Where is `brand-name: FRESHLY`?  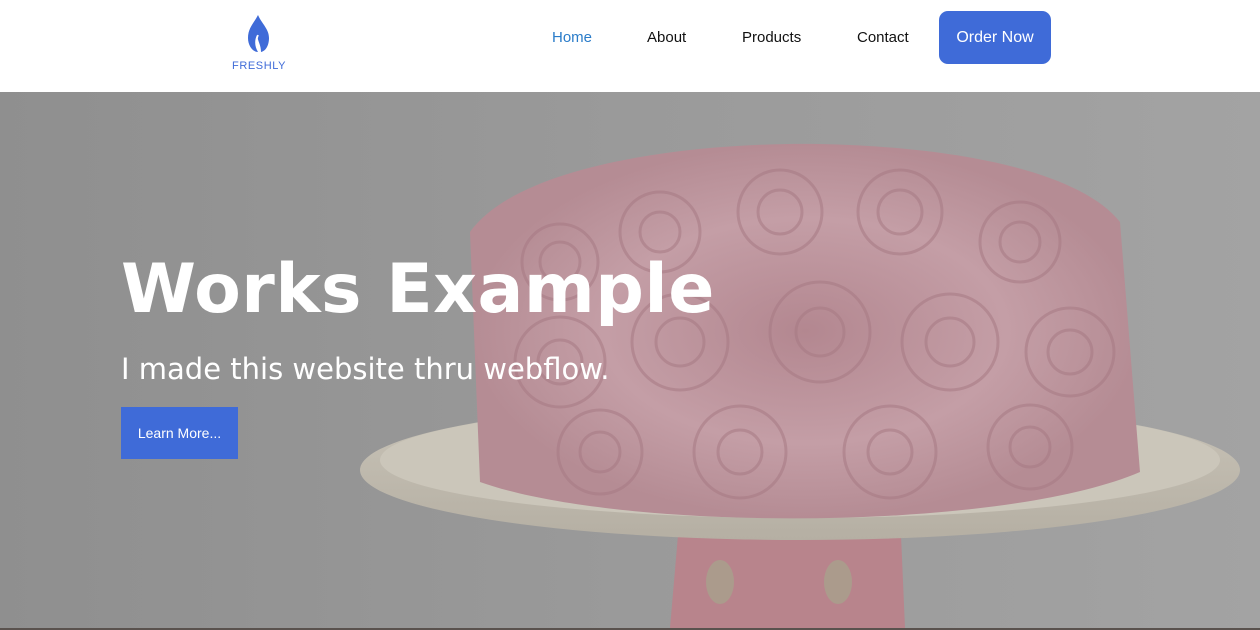 brand-name: FRESHLY is located at coordinates (259, 66).